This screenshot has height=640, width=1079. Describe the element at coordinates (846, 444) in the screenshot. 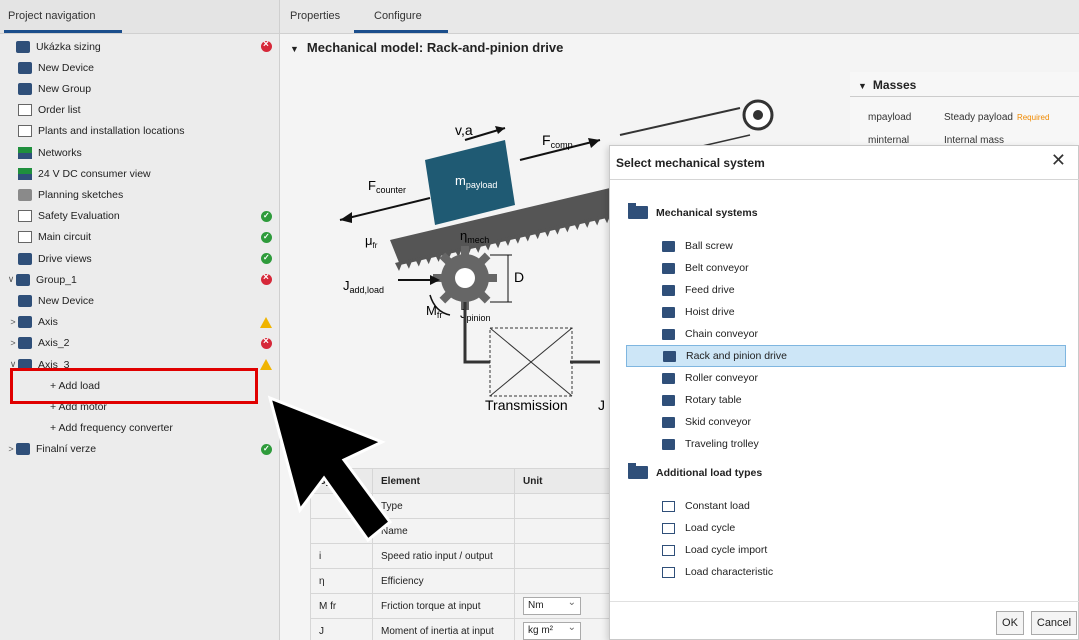

I see `list-item: Traveling trolley` at that location.